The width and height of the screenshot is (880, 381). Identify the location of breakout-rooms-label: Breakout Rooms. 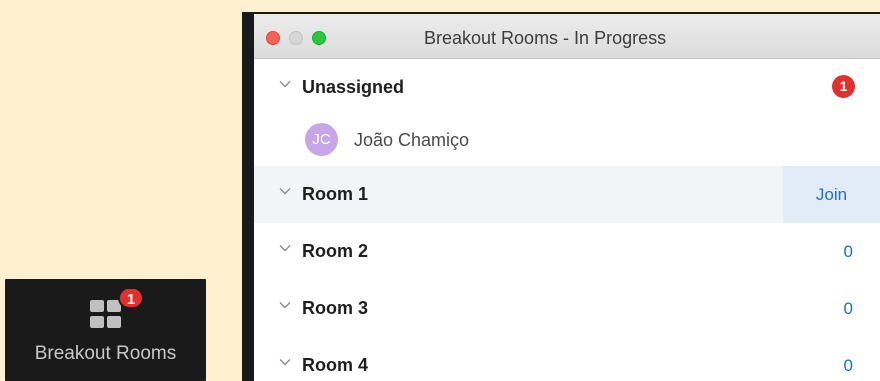
(105, 353).